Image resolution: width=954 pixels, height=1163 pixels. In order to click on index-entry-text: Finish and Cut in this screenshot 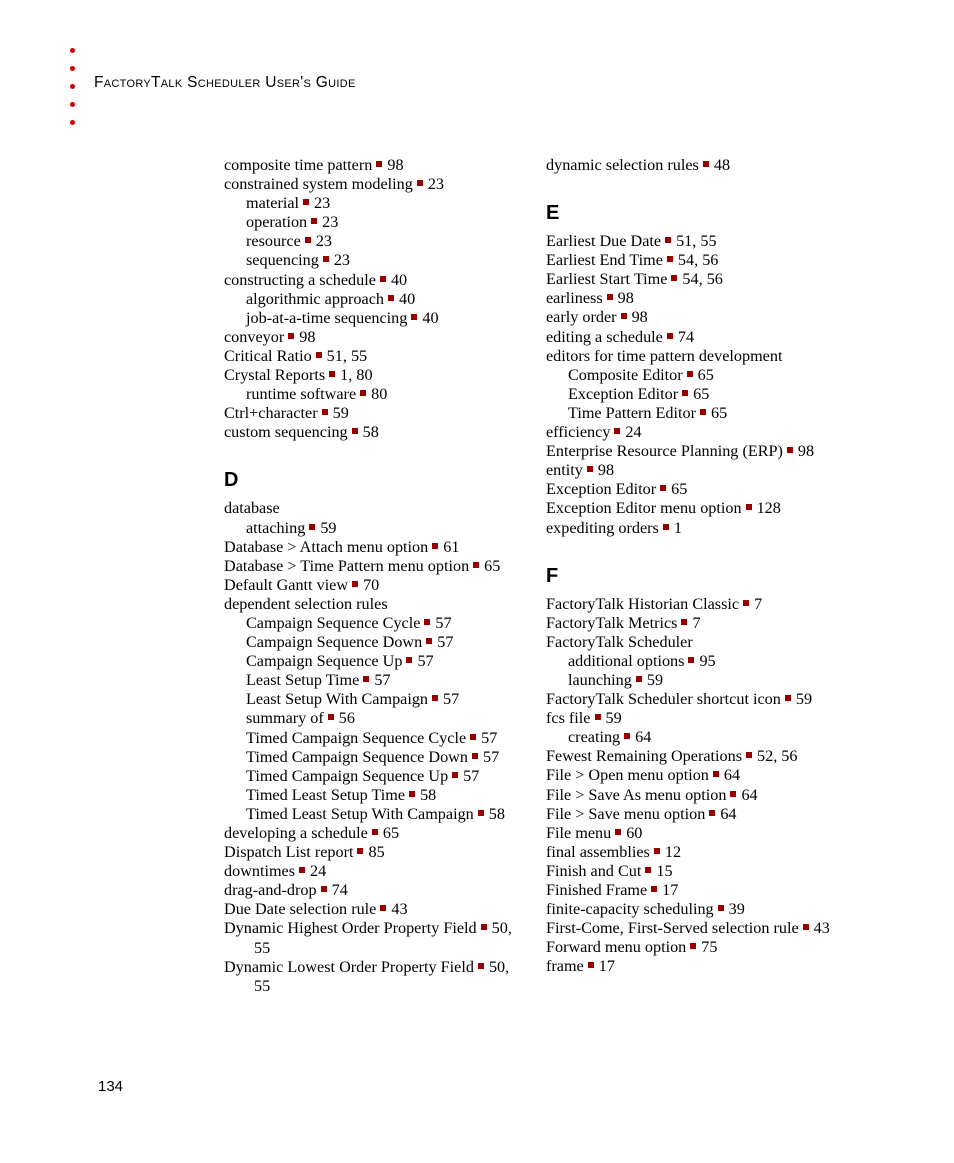, I will do `click(594, 870)`.